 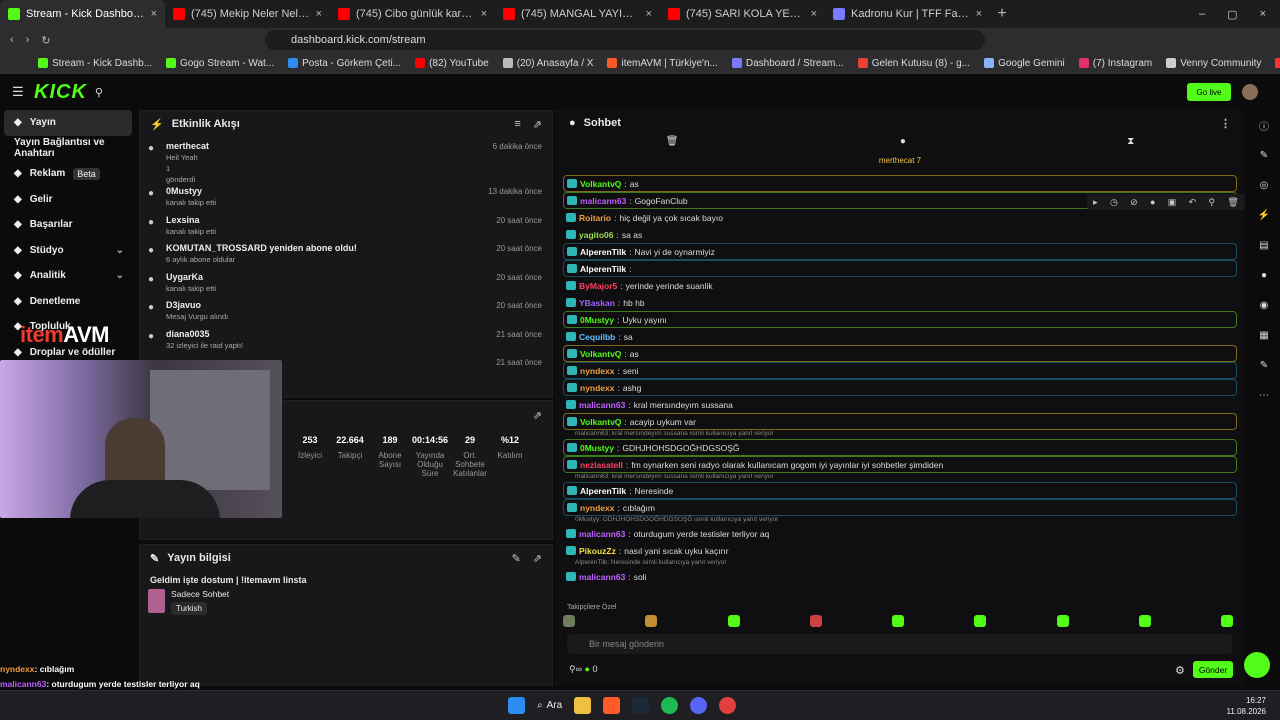 I want to click on chat-message: malicann63: soli, so click(x=900, y=576).